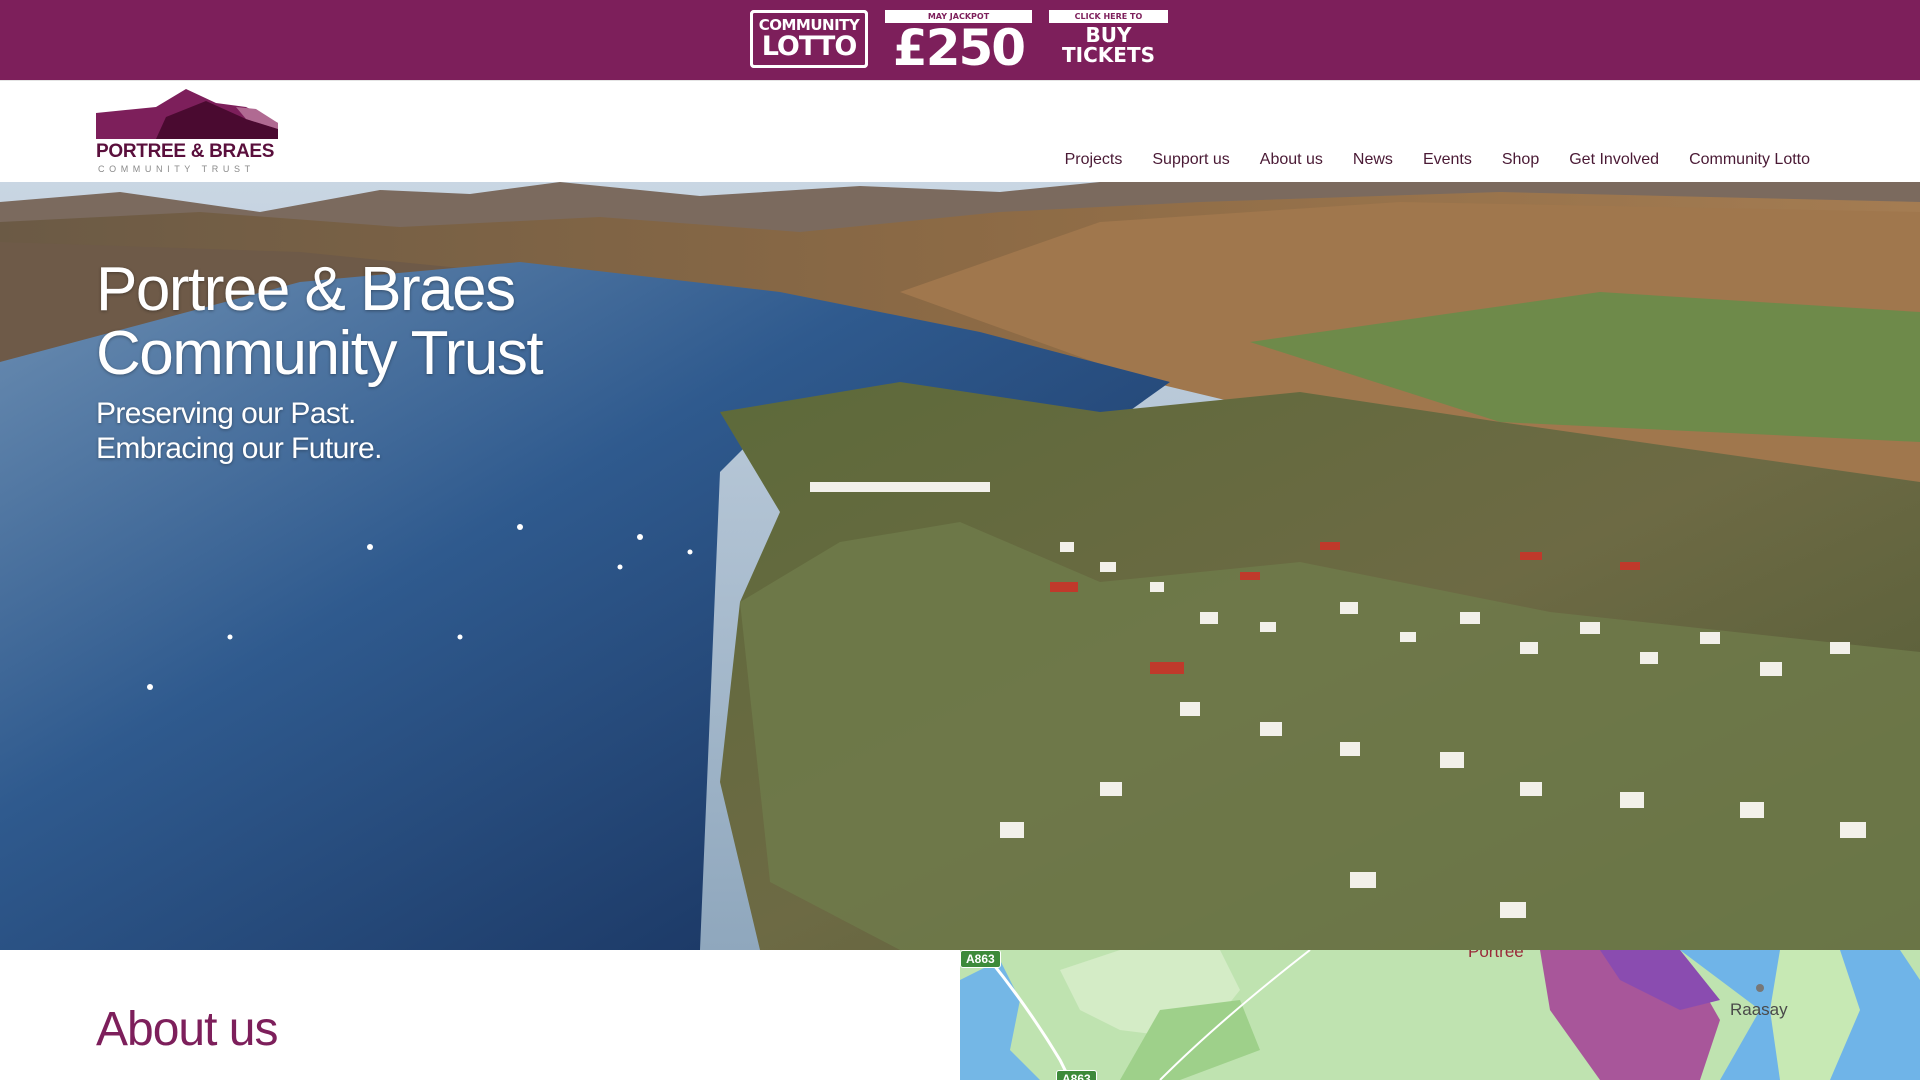 The width and height of the screenshot is (1920, 1080). Describe the element at coordinates (1108, 55) in the screenshot. I see `buy-line-2: TICKETS` at that location.